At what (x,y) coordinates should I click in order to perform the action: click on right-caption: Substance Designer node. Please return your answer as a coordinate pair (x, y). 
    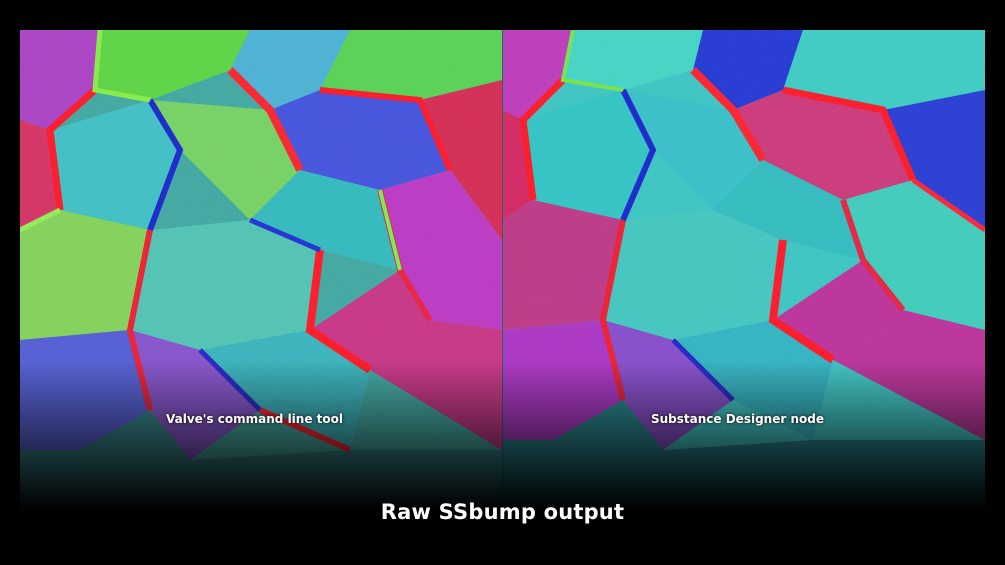
    Looking at the image, I should click on (737, 419).